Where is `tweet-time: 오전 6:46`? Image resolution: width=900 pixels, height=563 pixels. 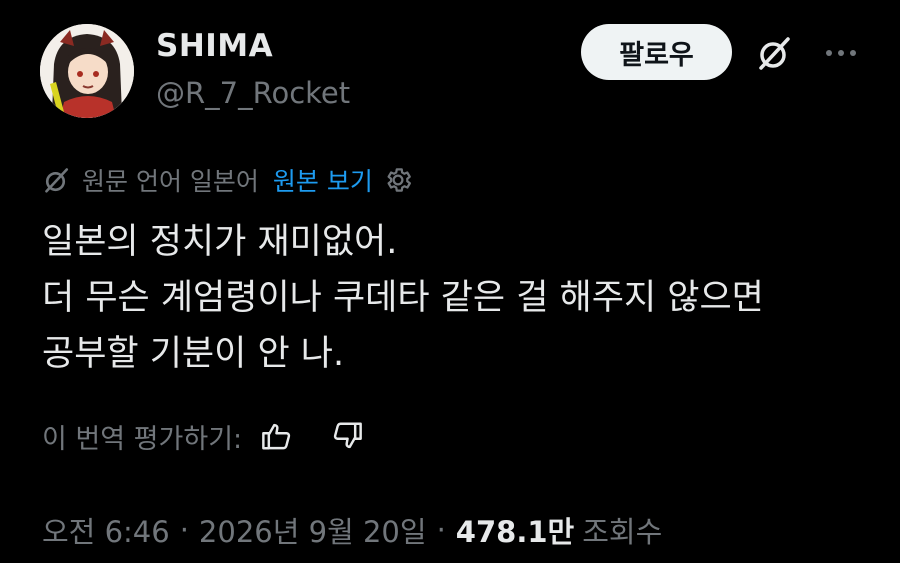 tweet-time: 오전 6:46 is located at coordinates (106, 530).